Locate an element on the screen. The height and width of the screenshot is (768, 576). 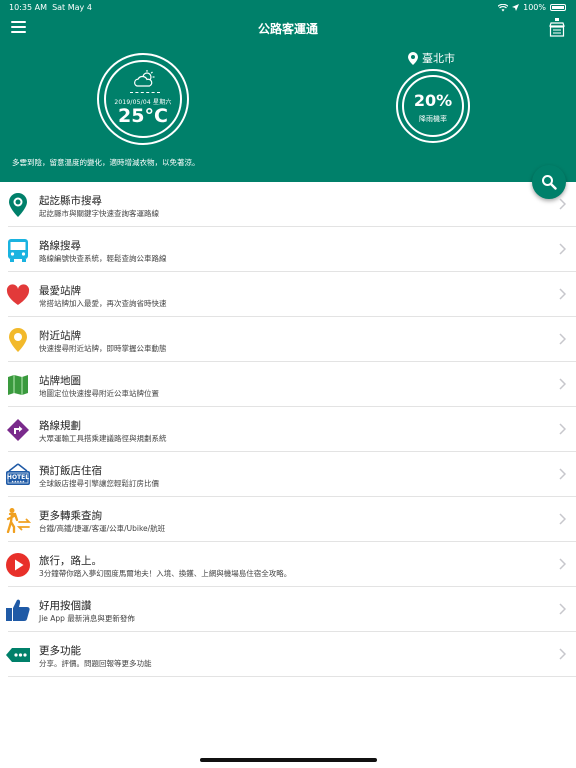
list-item-title: 起訖縣市搜尋 is located at coordinates (70, 201).